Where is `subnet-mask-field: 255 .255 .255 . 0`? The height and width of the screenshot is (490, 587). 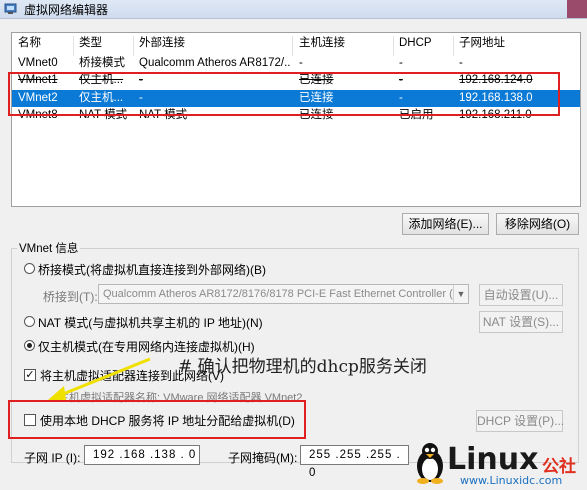
subnet-mask-field: 255 .255 .255 . 0 is located at coordinates (354, 462).